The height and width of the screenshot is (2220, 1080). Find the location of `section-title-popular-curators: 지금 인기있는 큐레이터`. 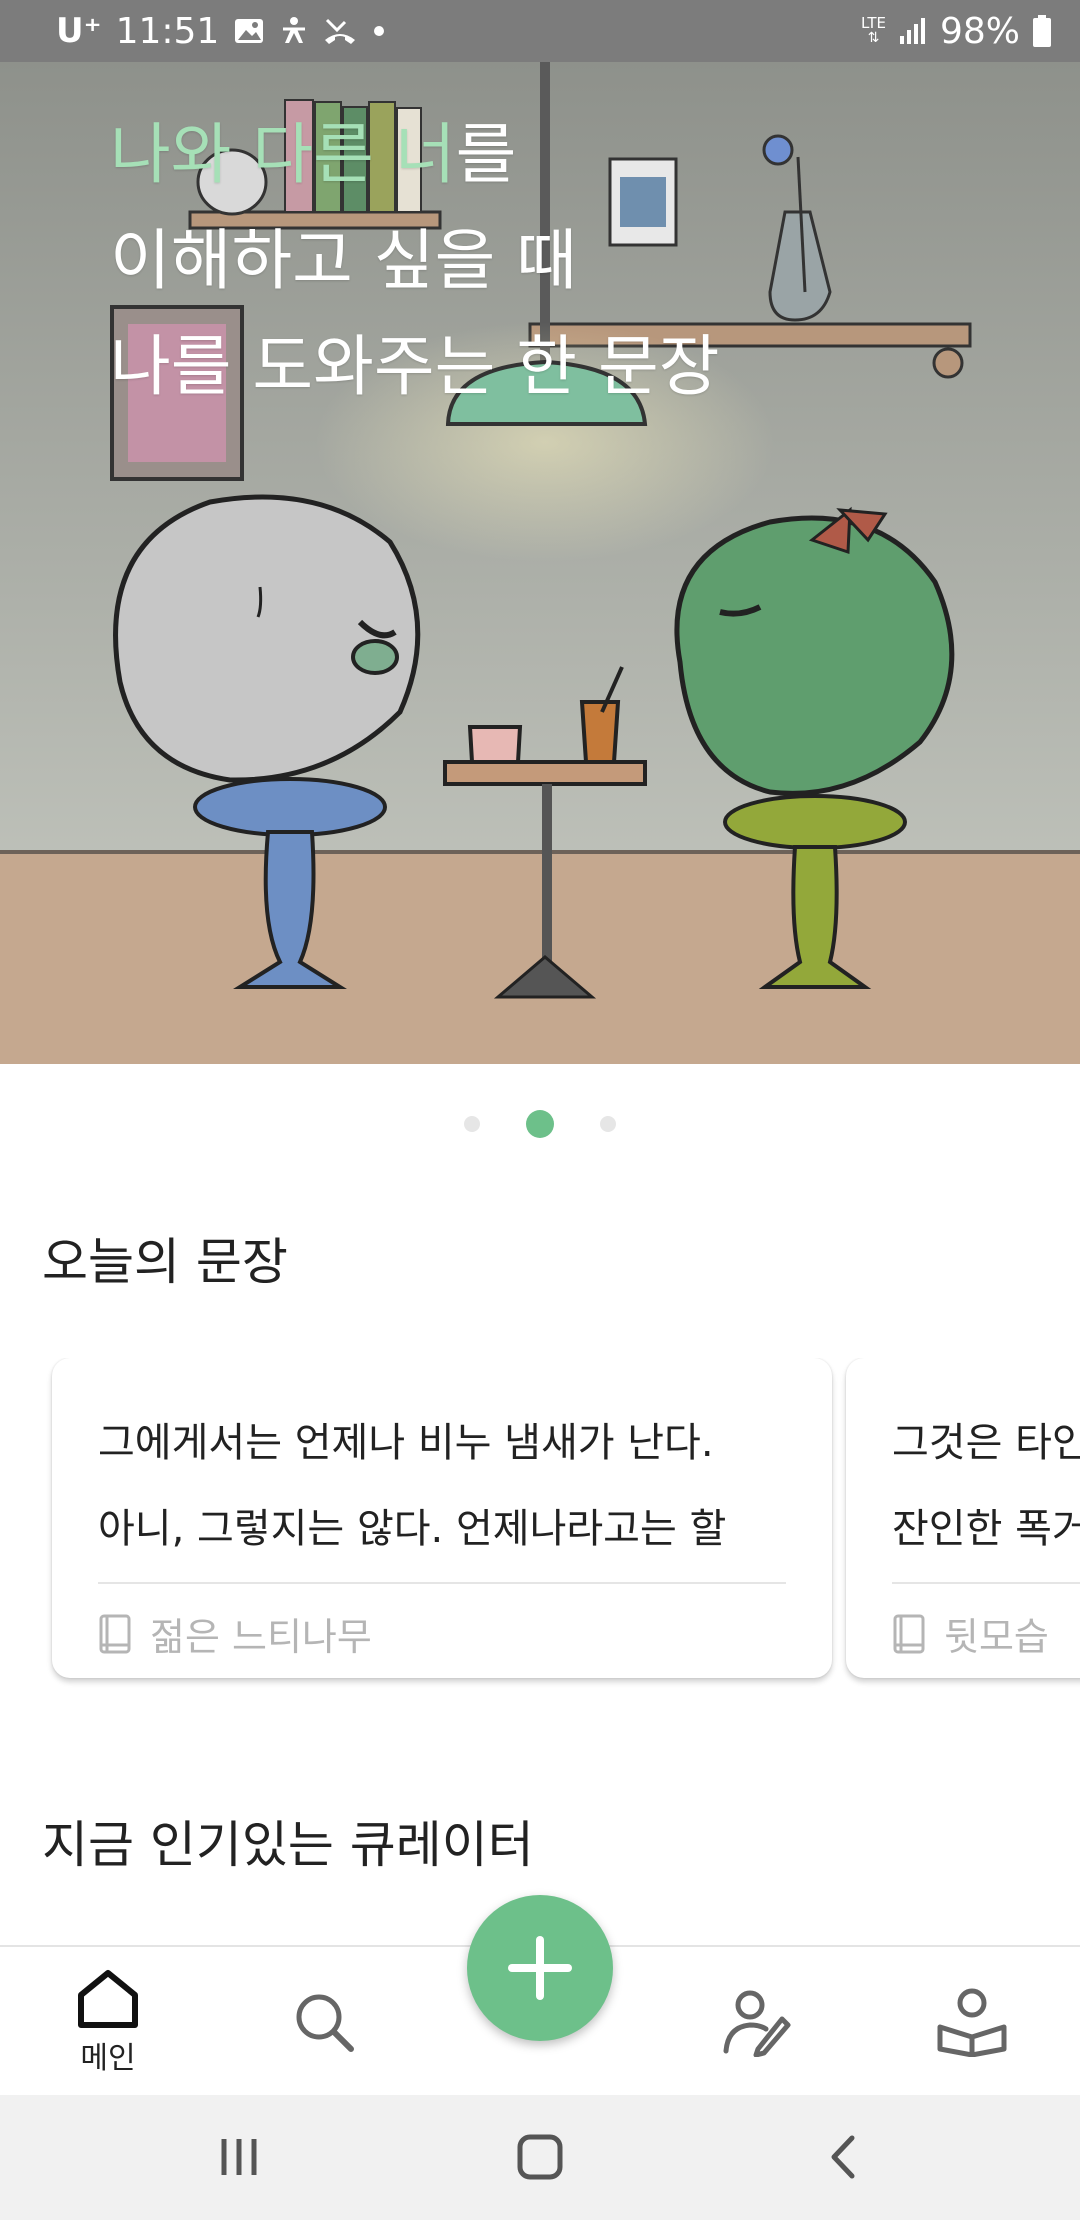

section-title-popular-curators: 지금 인기있는 큐레이터 is located at coordinates (288, 1845).